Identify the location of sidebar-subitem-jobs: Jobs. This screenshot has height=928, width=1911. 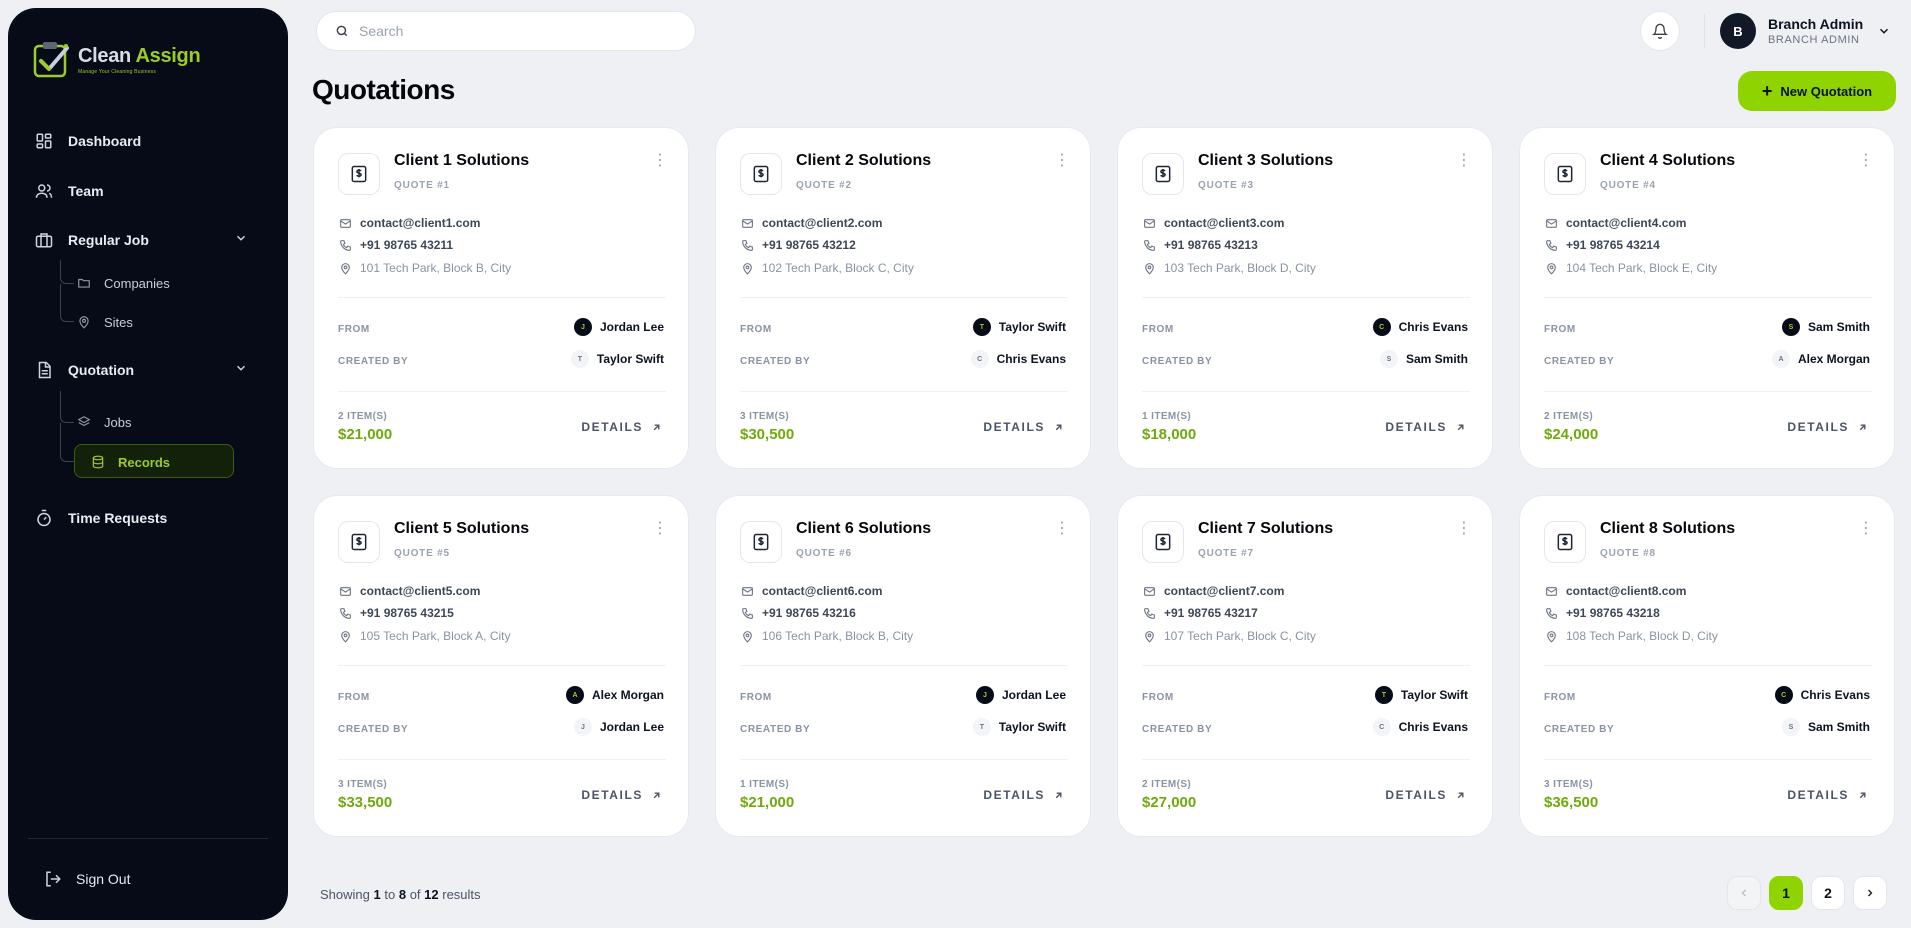
(103, 422).